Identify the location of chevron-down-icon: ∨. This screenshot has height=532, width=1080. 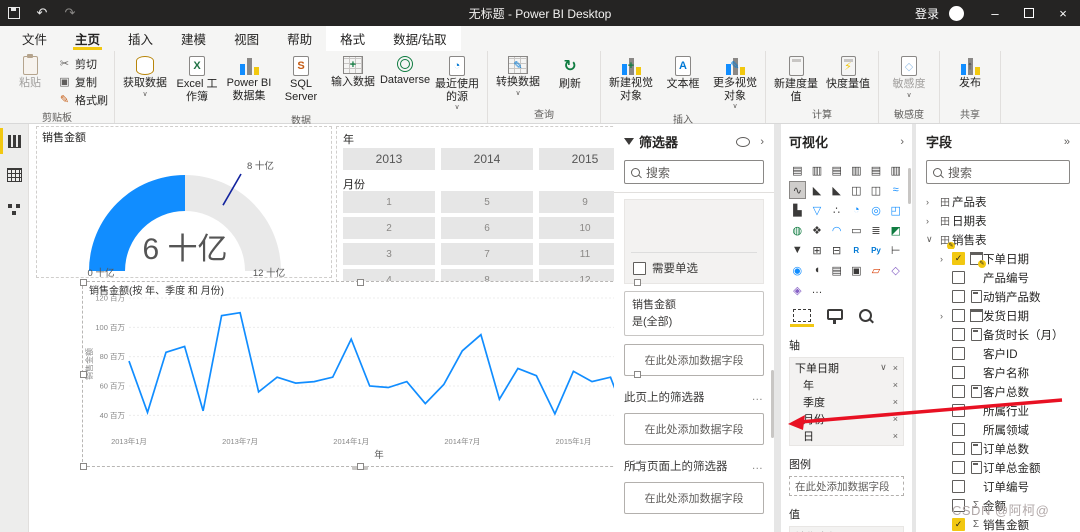
(883, 367).